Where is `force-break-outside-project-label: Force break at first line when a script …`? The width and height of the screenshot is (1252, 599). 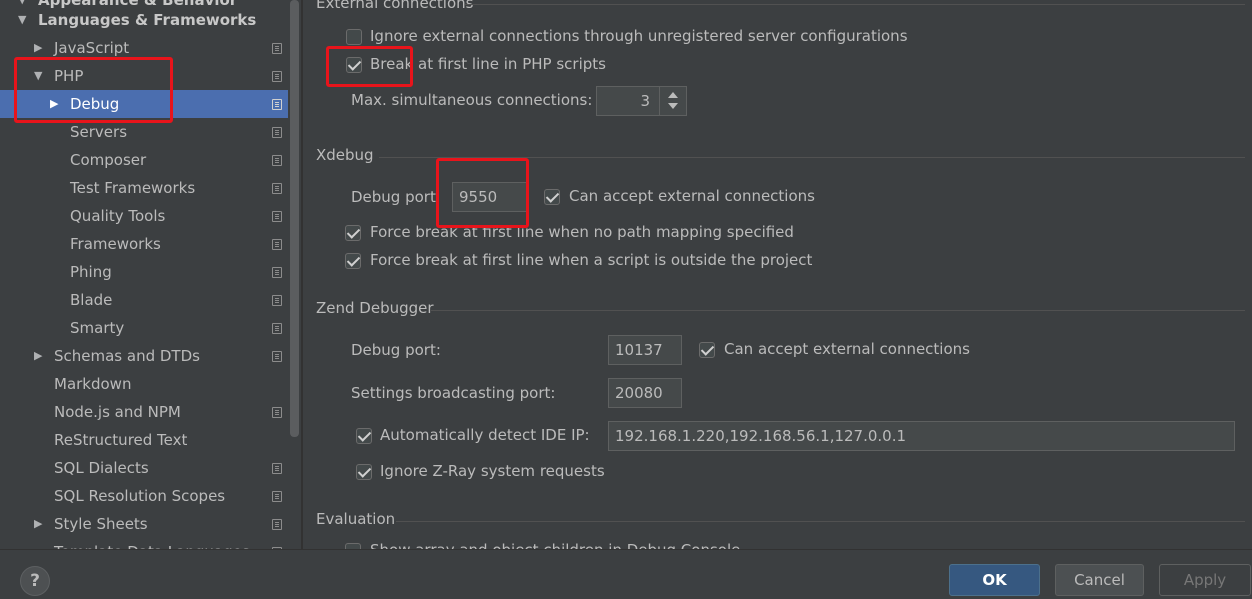 force-break-outside-project-label: Force break at first line when a script … is located at coordinates (591, 260).